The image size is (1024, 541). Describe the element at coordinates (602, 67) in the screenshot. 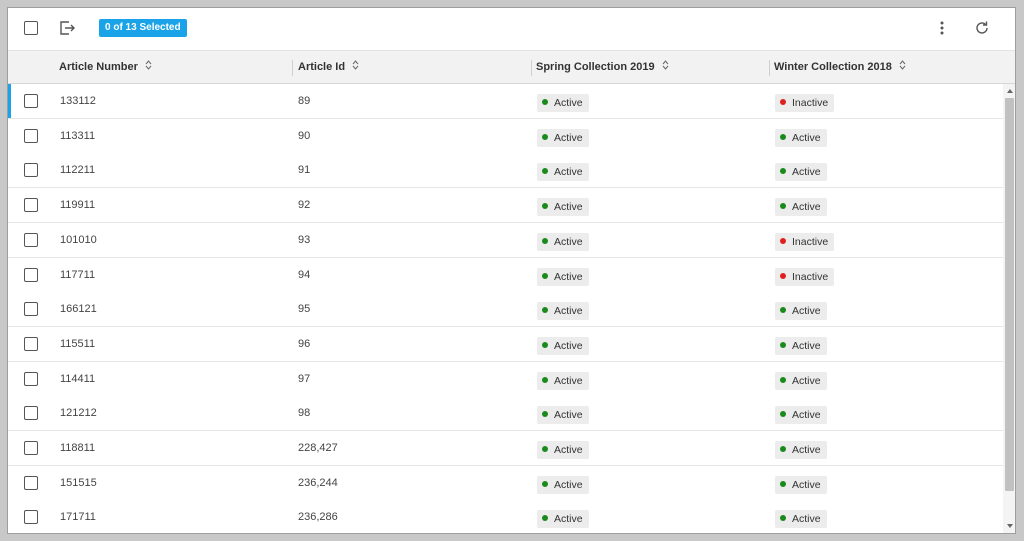

I see `column-header-spring-collection-2019: Spring Collection 2019` at that location.